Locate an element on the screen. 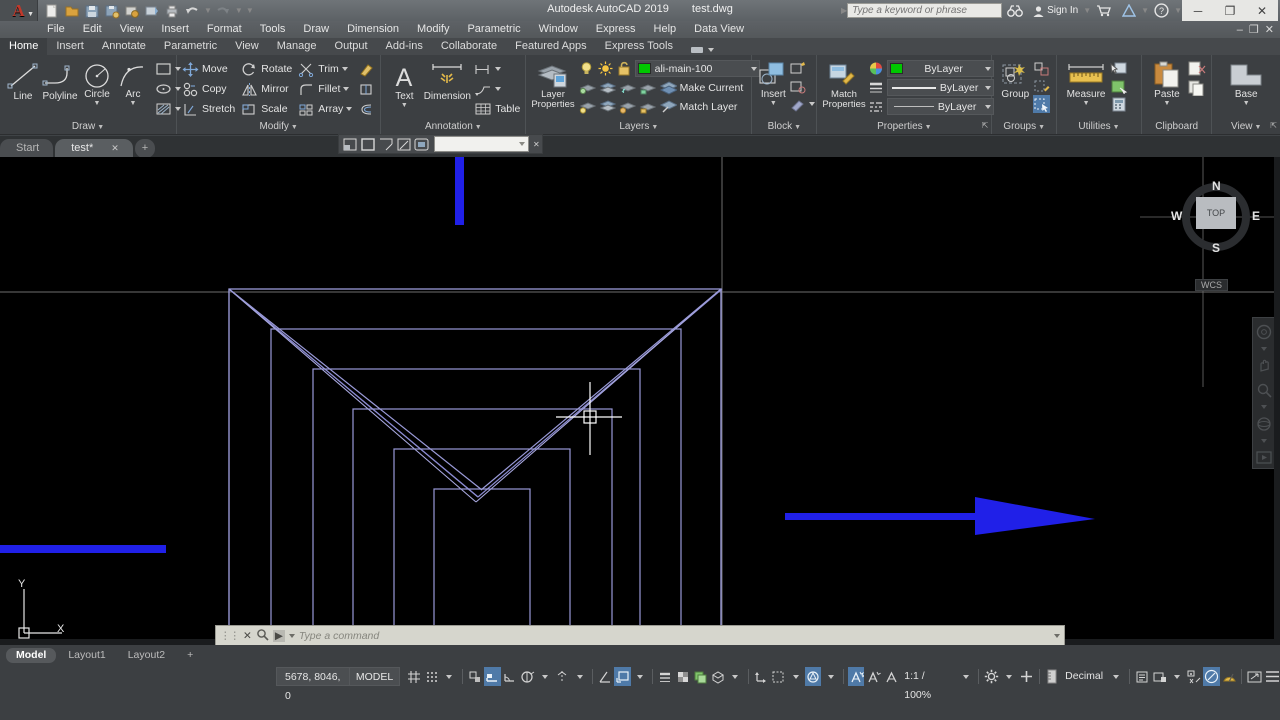  view-expand-icon: ⇱ is located at coordinates (1273, 126).